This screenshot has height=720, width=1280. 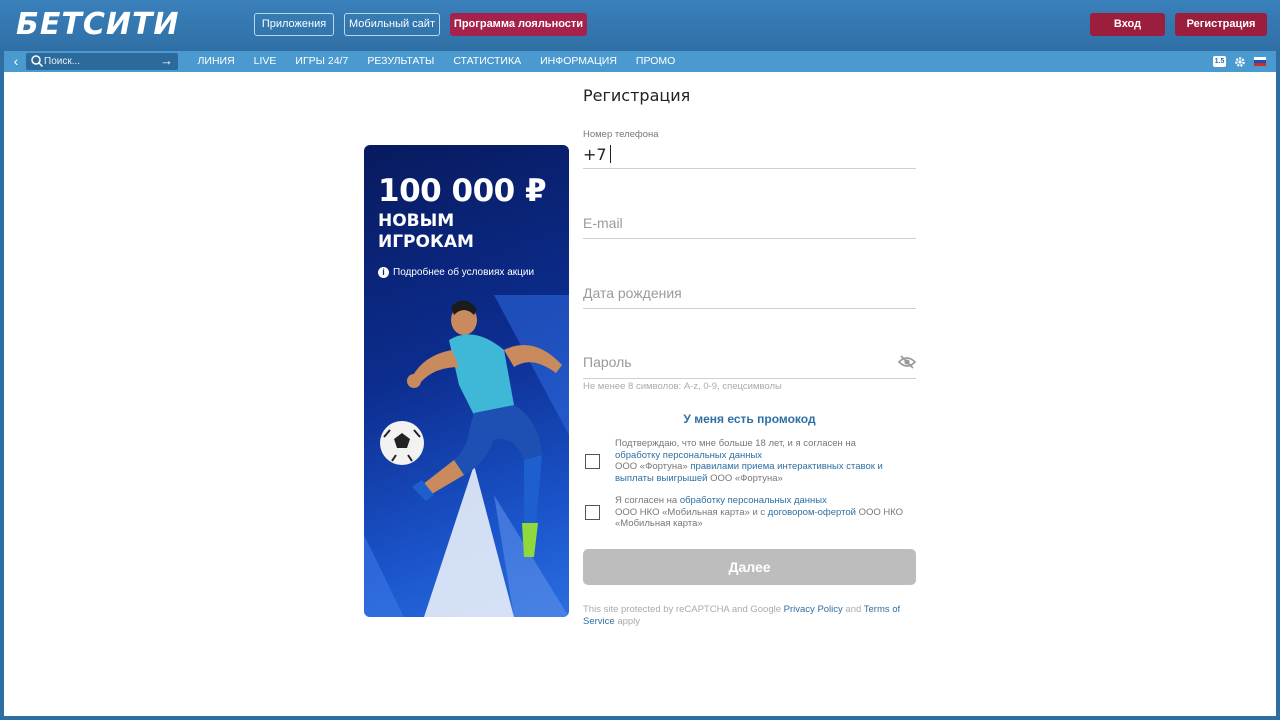 What do you see at coordinates (607, 362) in the screenshot?
I see `password-placeholder: Пароль` at bounding box center [607, 362].